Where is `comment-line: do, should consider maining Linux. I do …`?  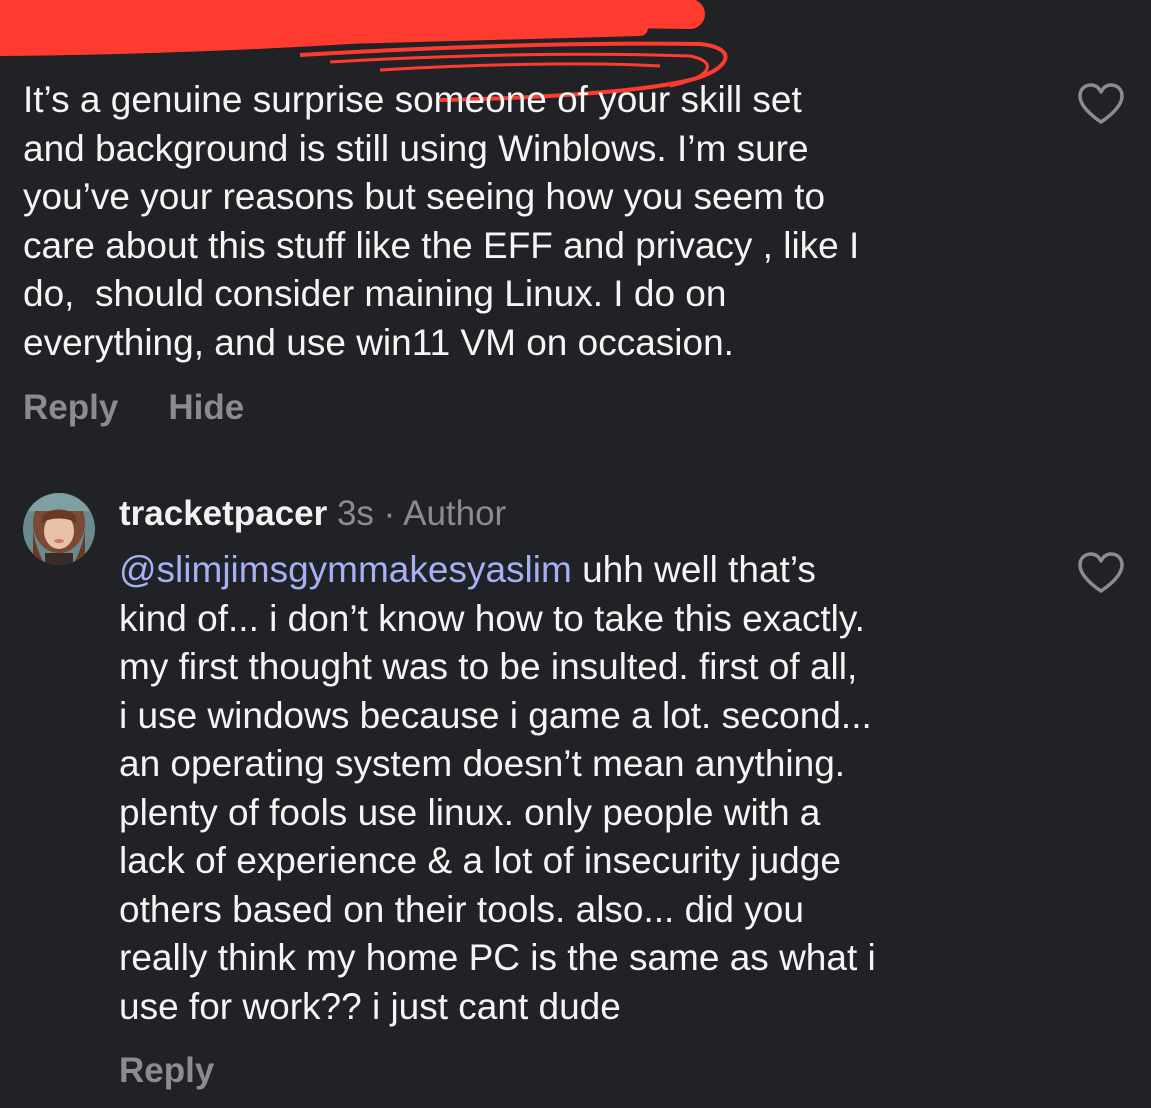 comment-line: do, should consider maining Linux. I do … is located at coordinates (375, 293).